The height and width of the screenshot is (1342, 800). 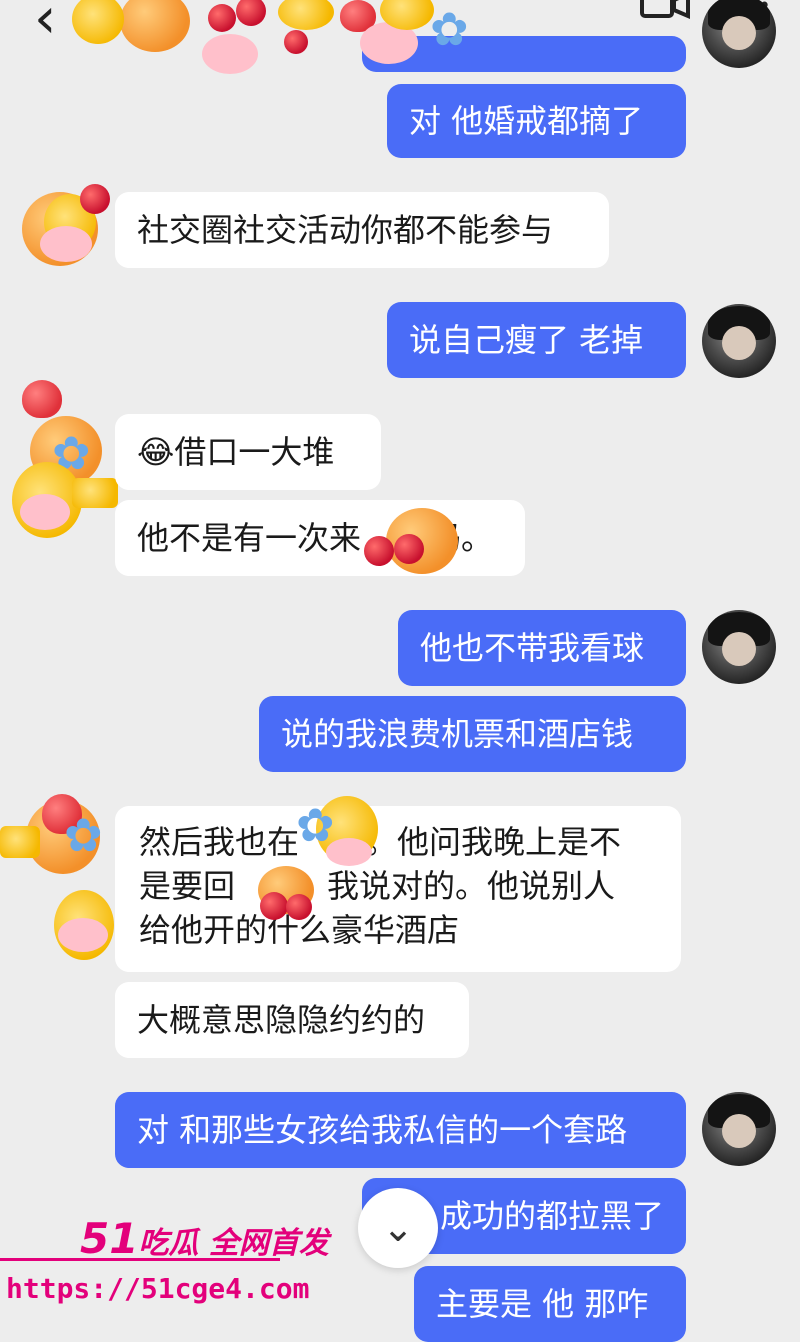 I want to click on incoming-message: 大概意思隐隐约约的, so click(x=292, y=1020).